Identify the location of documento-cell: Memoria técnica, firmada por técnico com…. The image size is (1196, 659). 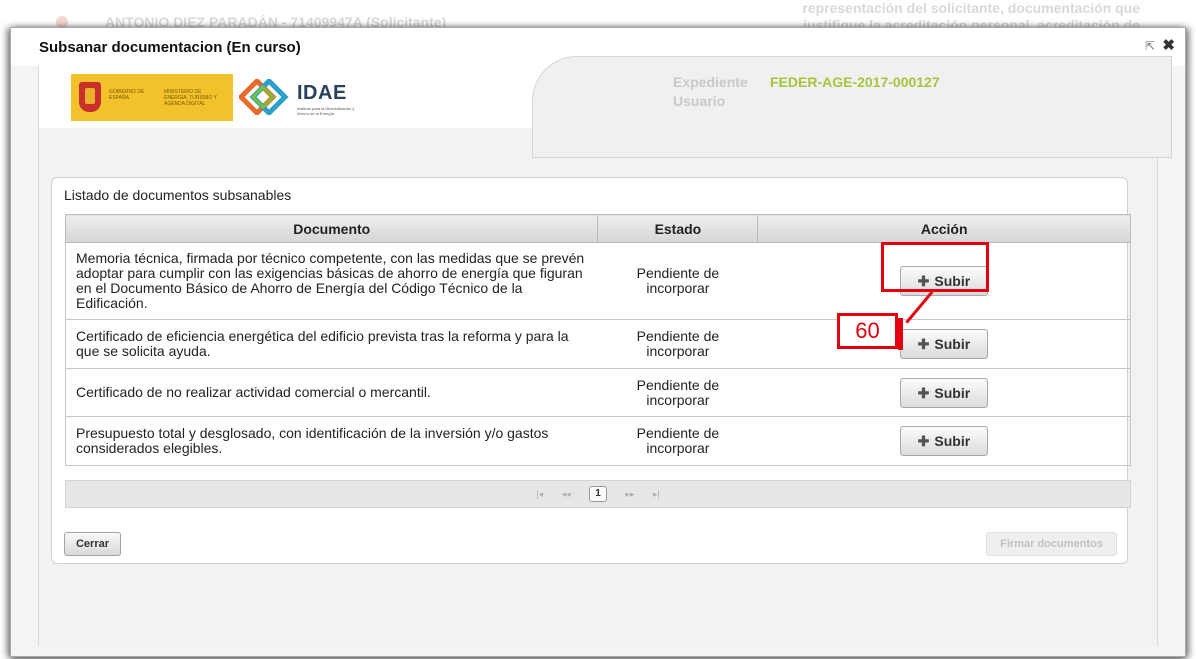
(331, 281).